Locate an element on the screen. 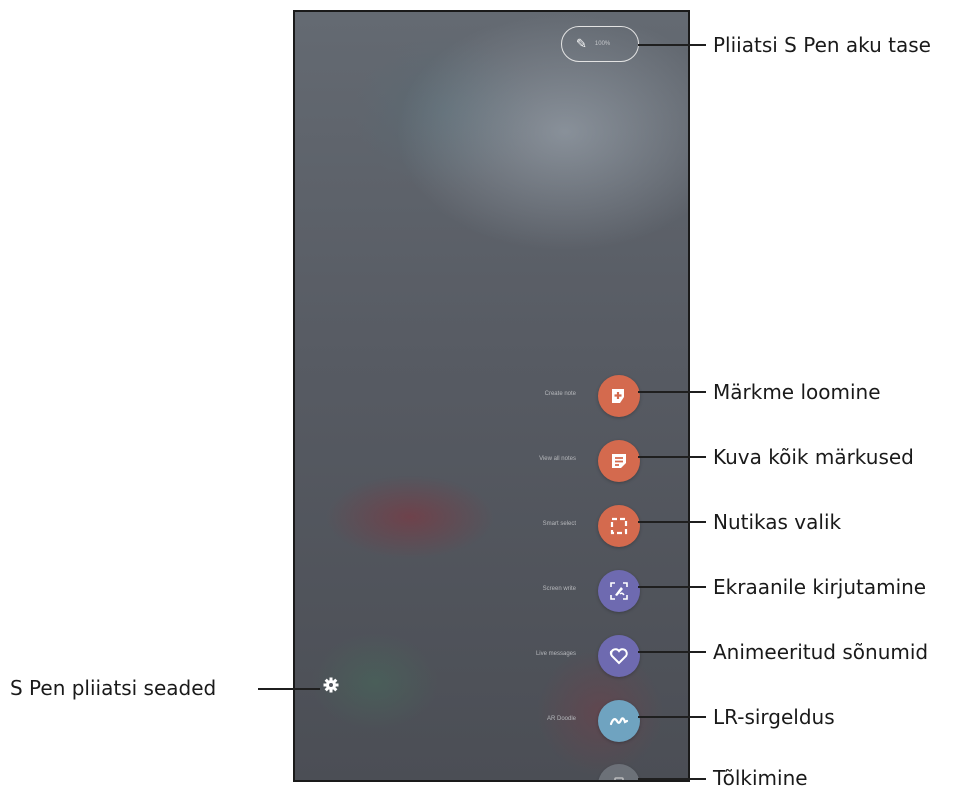  leader-line-create-note is located at coordinates (672, 392).